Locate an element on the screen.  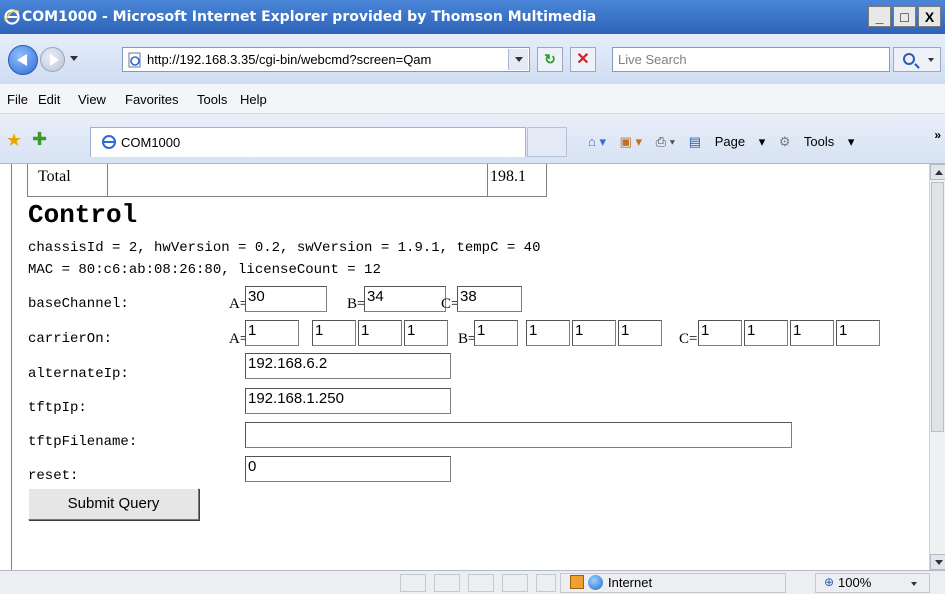
minimize-icon: _ is located at coordinates (879, 16).